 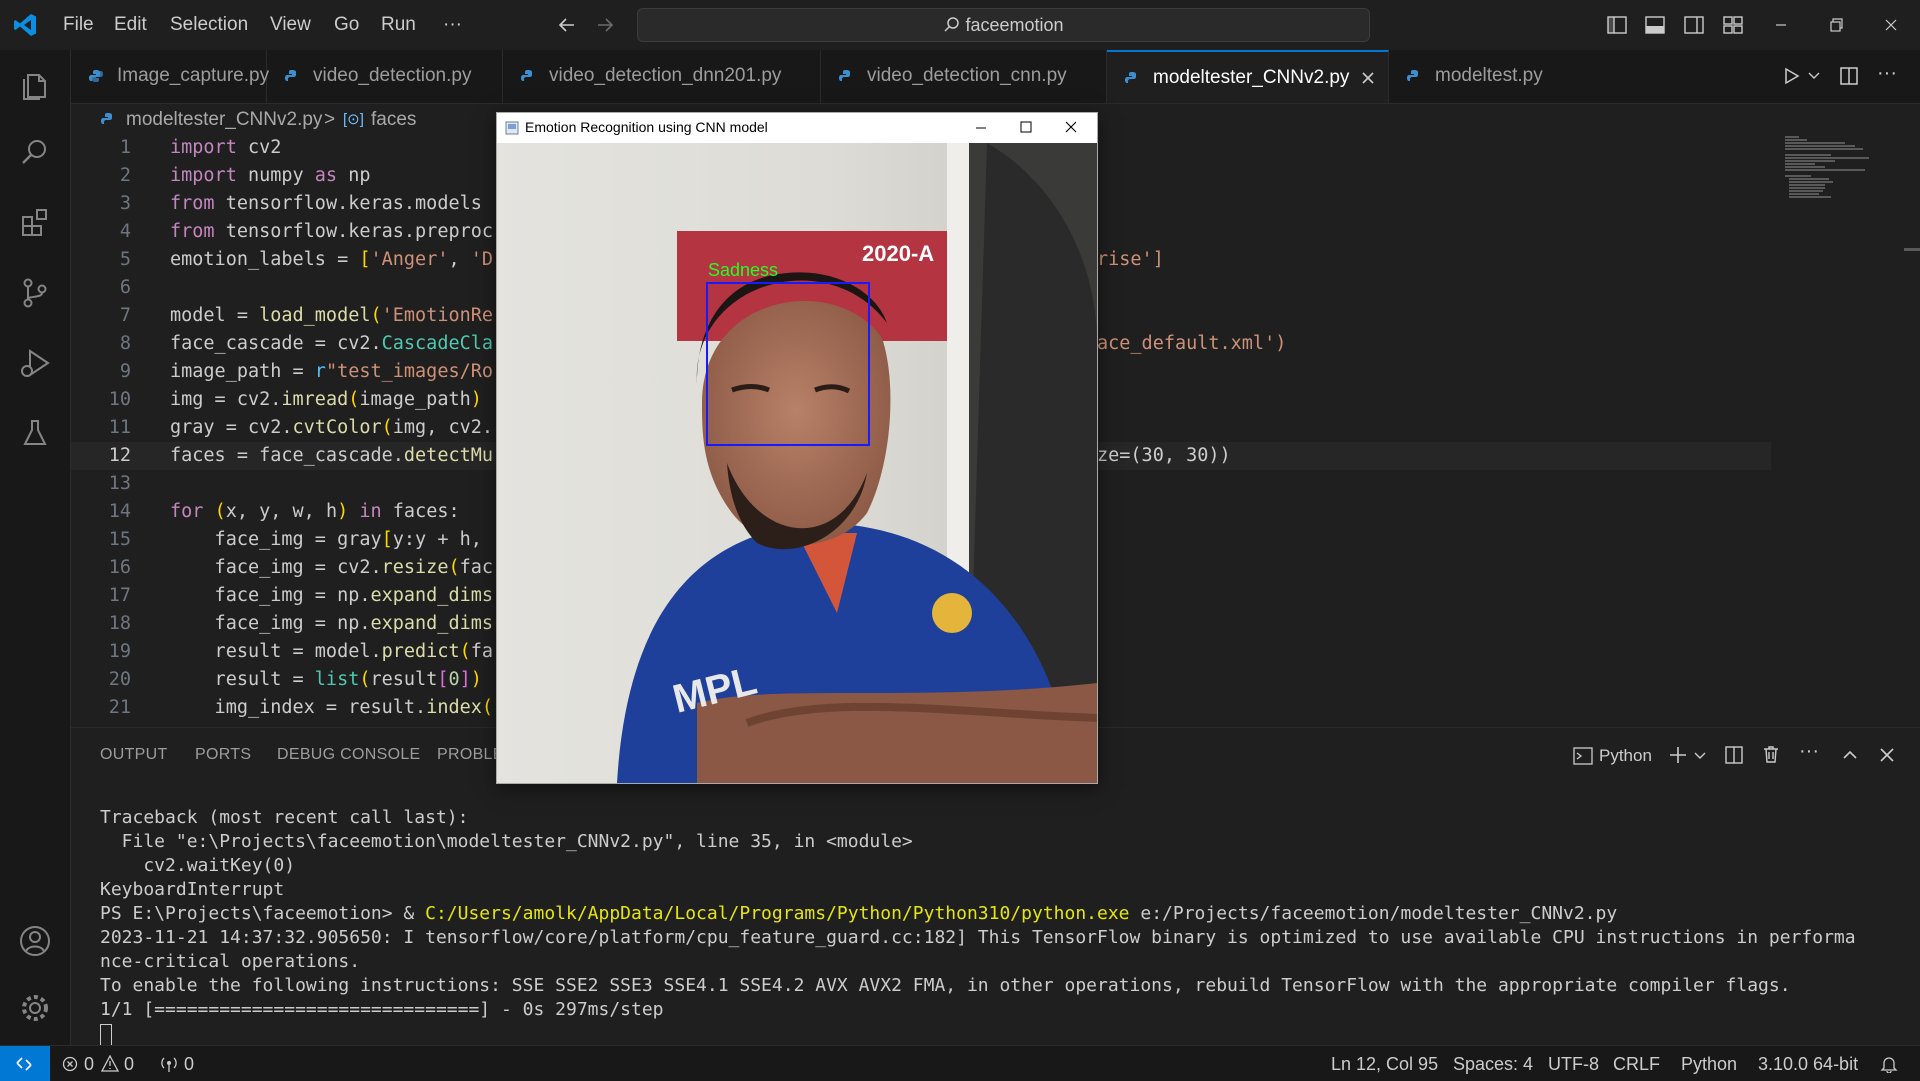 I want to click on variable-symbol-icon: [⊙], so click(x=353, y=119).